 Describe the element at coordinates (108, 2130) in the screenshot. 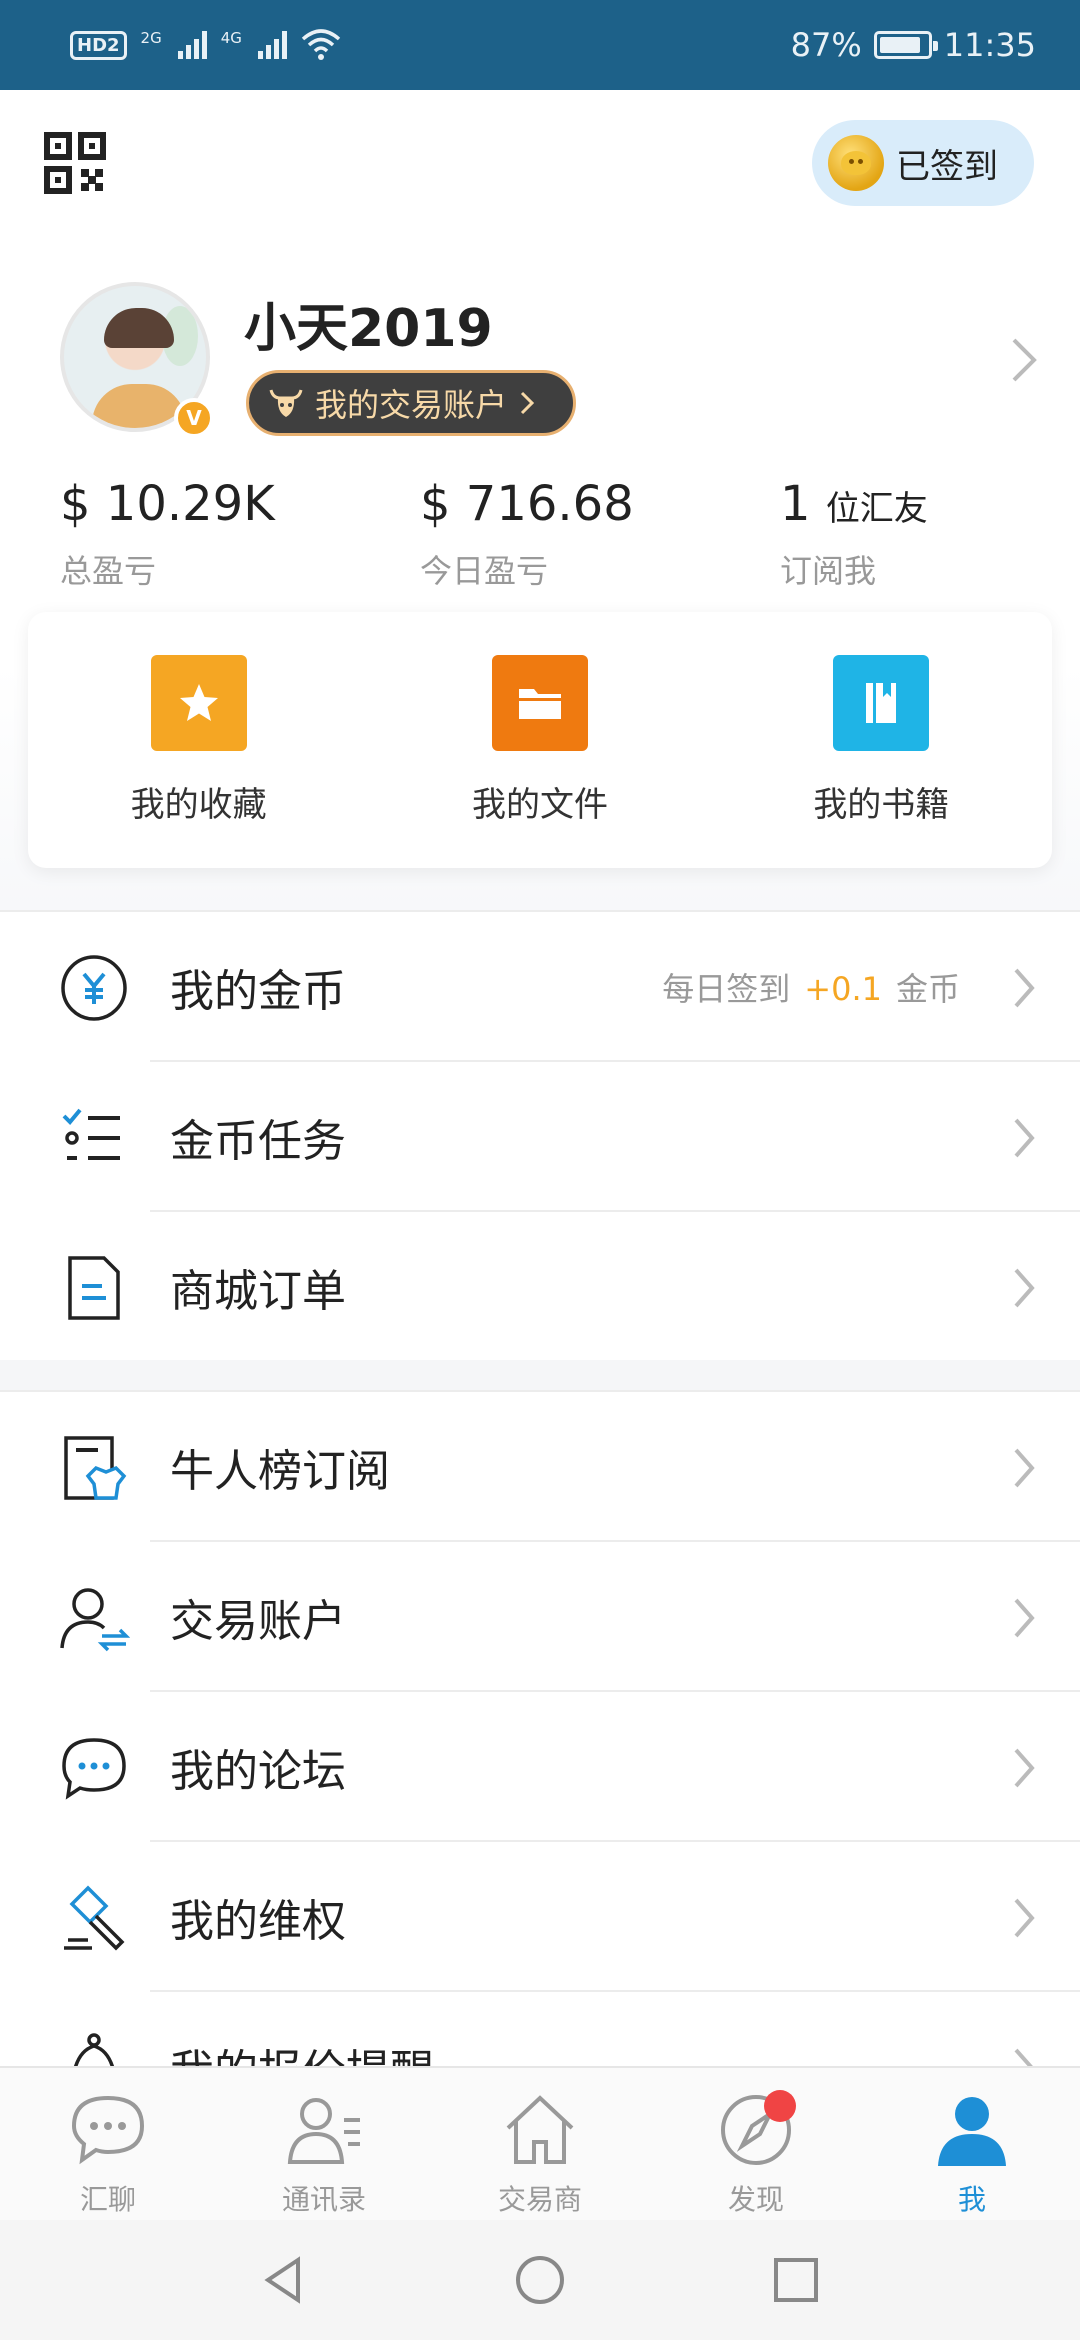

I see `chat-icon` at that location.